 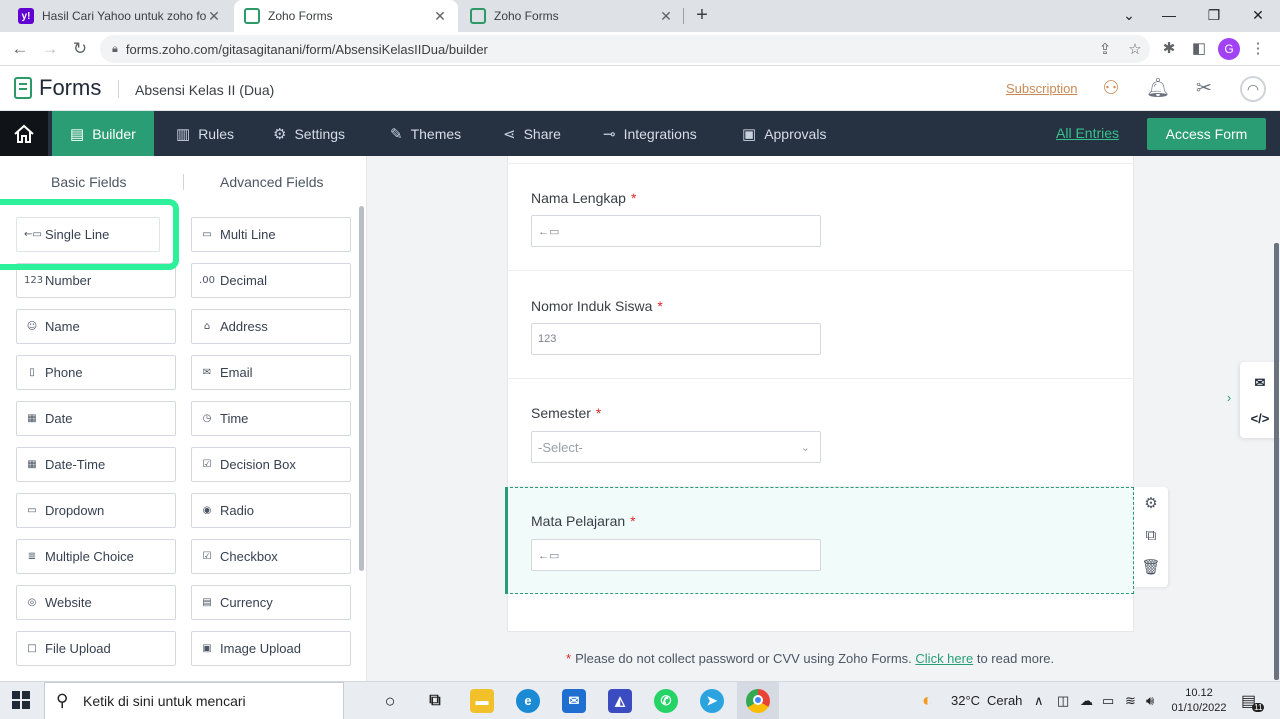 I want to click on field-dropdown: ▭ Dropdown, so click(x=96, y=510).